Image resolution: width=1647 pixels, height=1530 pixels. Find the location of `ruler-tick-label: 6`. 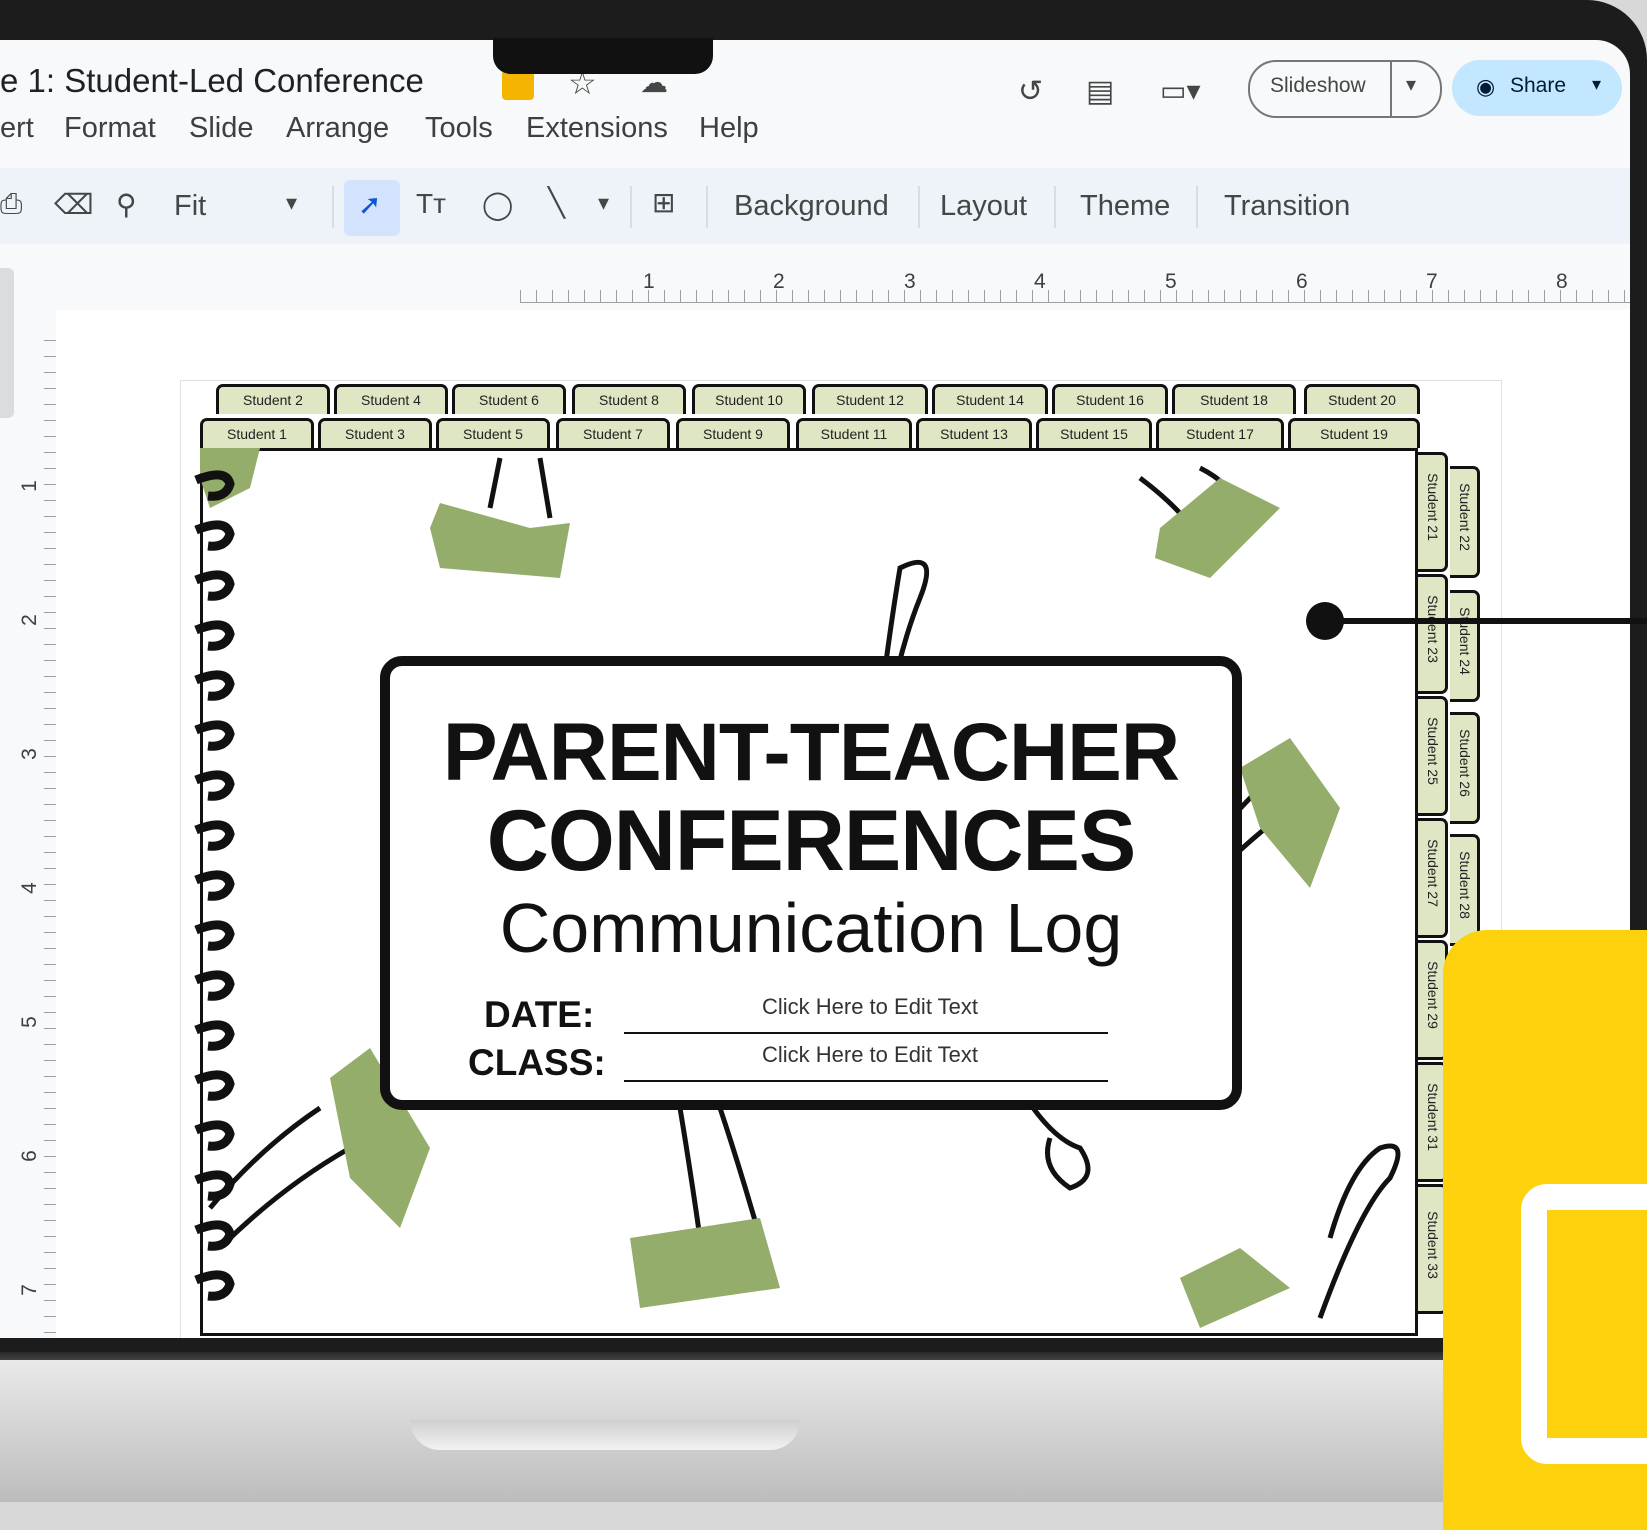

ruler-tick-label: 6 is located at coordinates (1302, 281).